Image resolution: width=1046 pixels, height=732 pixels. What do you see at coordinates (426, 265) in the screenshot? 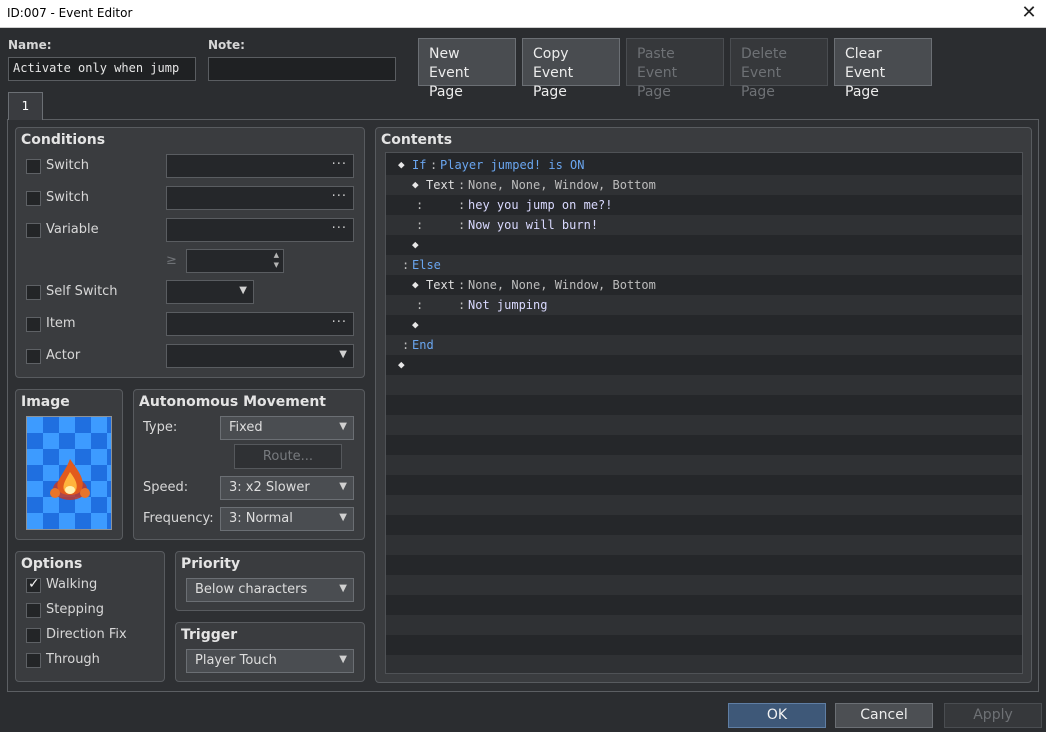
I see `command-keyword: Else` at bounding box center [426, 265].